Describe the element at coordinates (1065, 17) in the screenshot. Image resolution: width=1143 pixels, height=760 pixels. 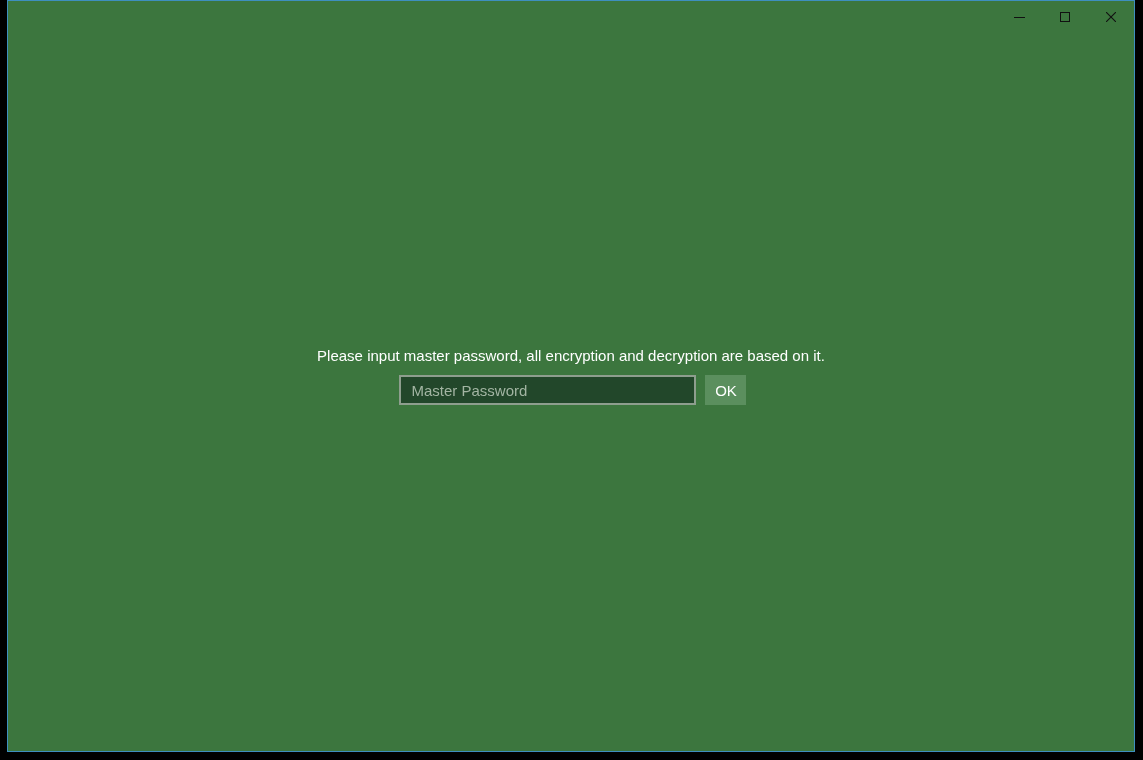
I see `maximize-icon` at that location.